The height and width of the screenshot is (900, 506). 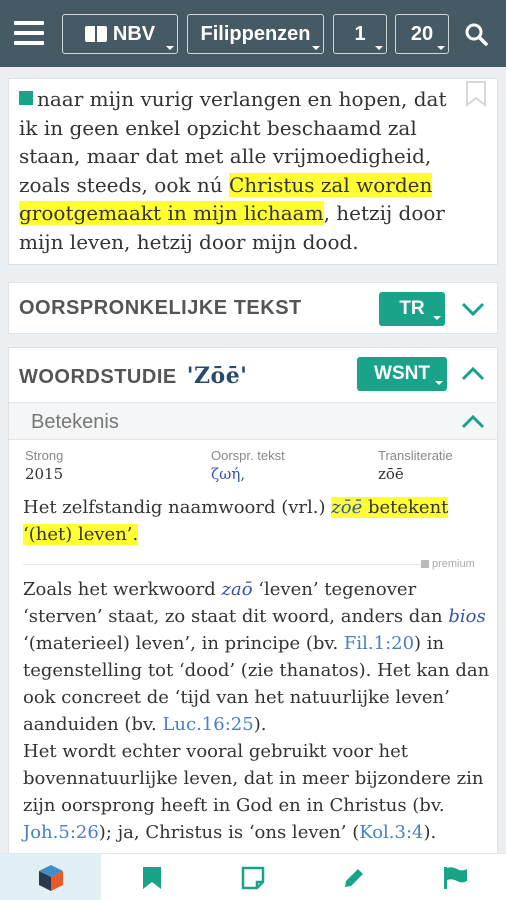 I want to click on text-source-label: TR, so click(x=412, y=308).